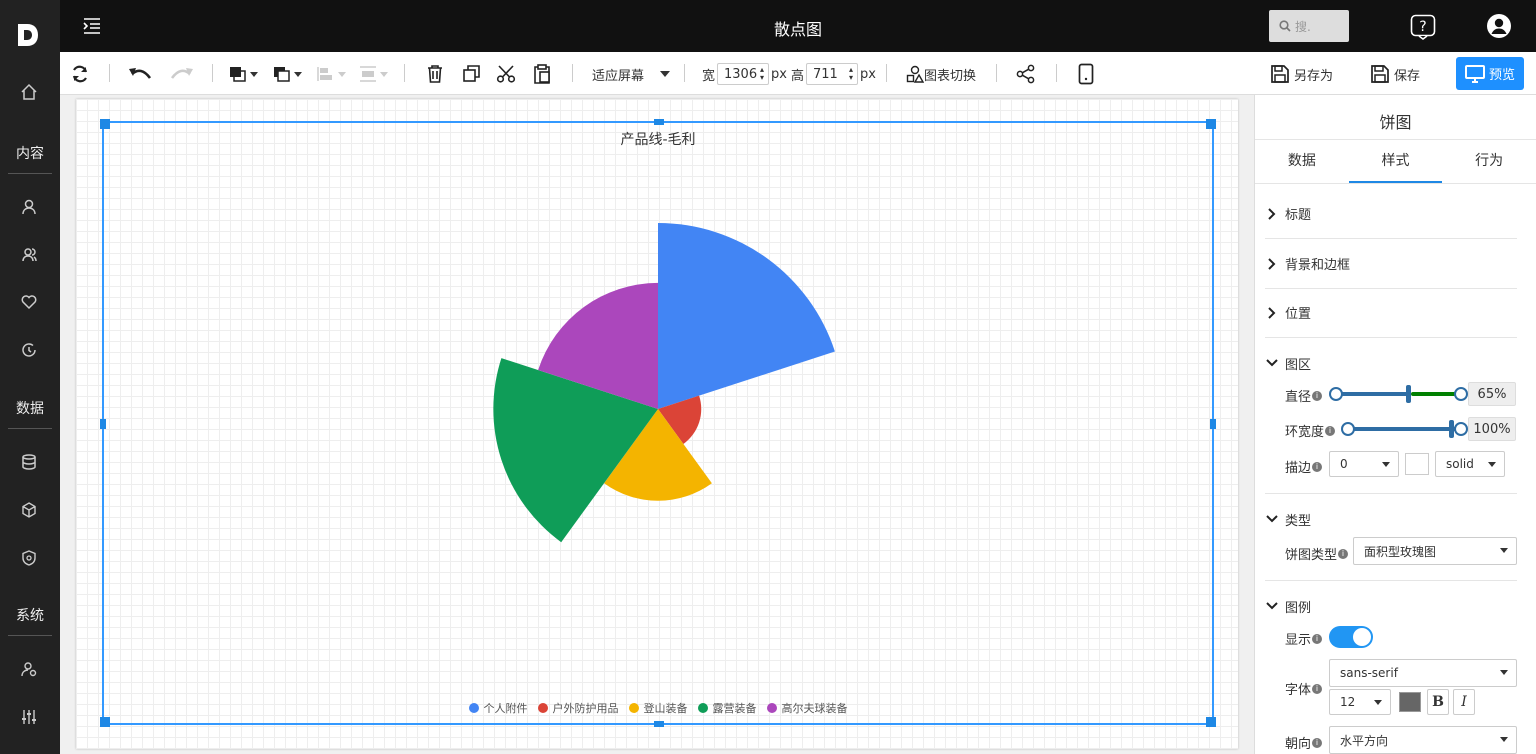  I want to click on send-back-dropdown, so click(287, 74).